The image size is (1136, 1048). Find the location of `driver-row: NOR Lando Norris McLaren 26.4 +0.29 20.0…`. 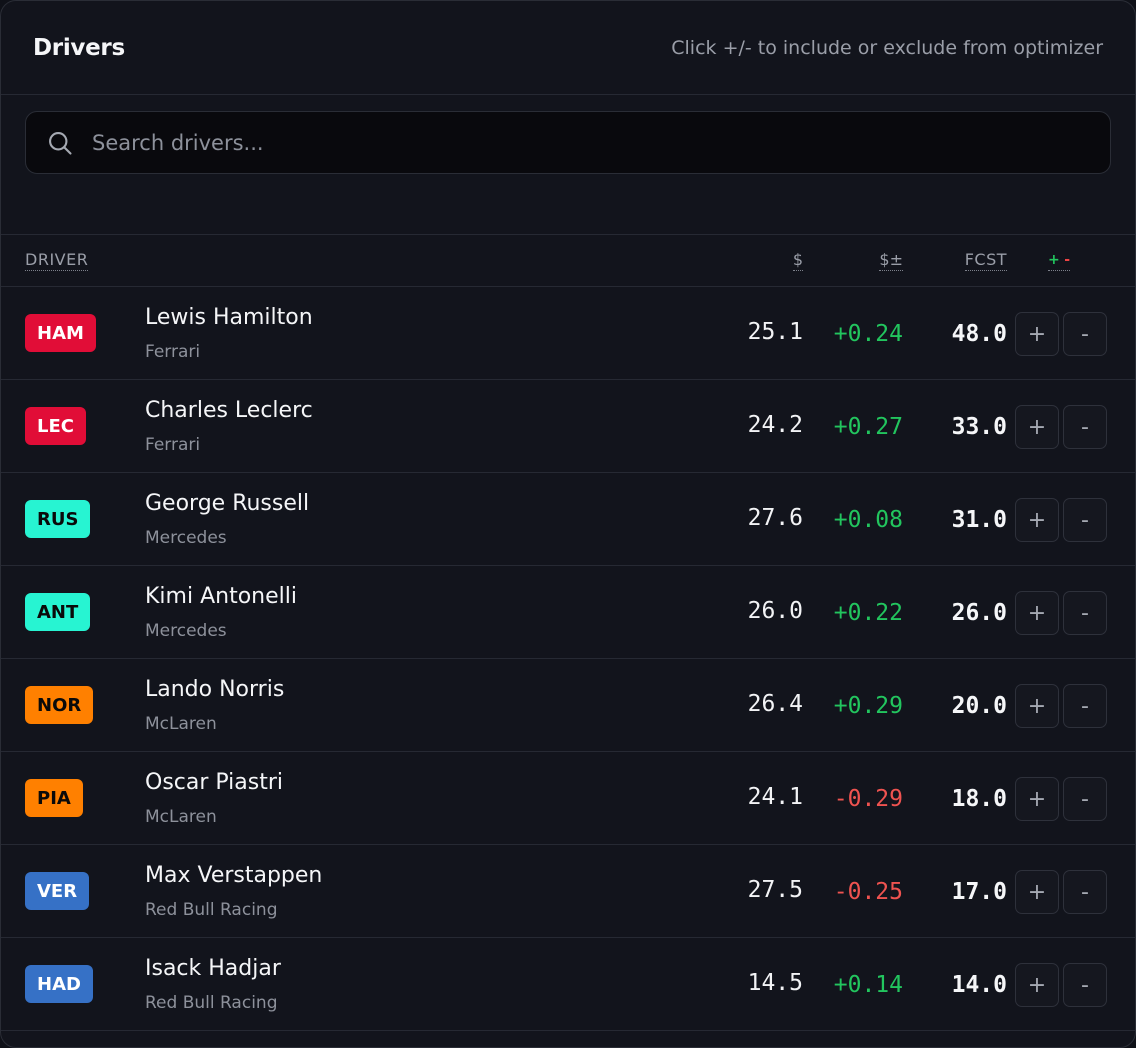

driver-row: NOR Lando Norris McLaren 26.4 +0.29 20.0… is located at coordinates (568, 705).